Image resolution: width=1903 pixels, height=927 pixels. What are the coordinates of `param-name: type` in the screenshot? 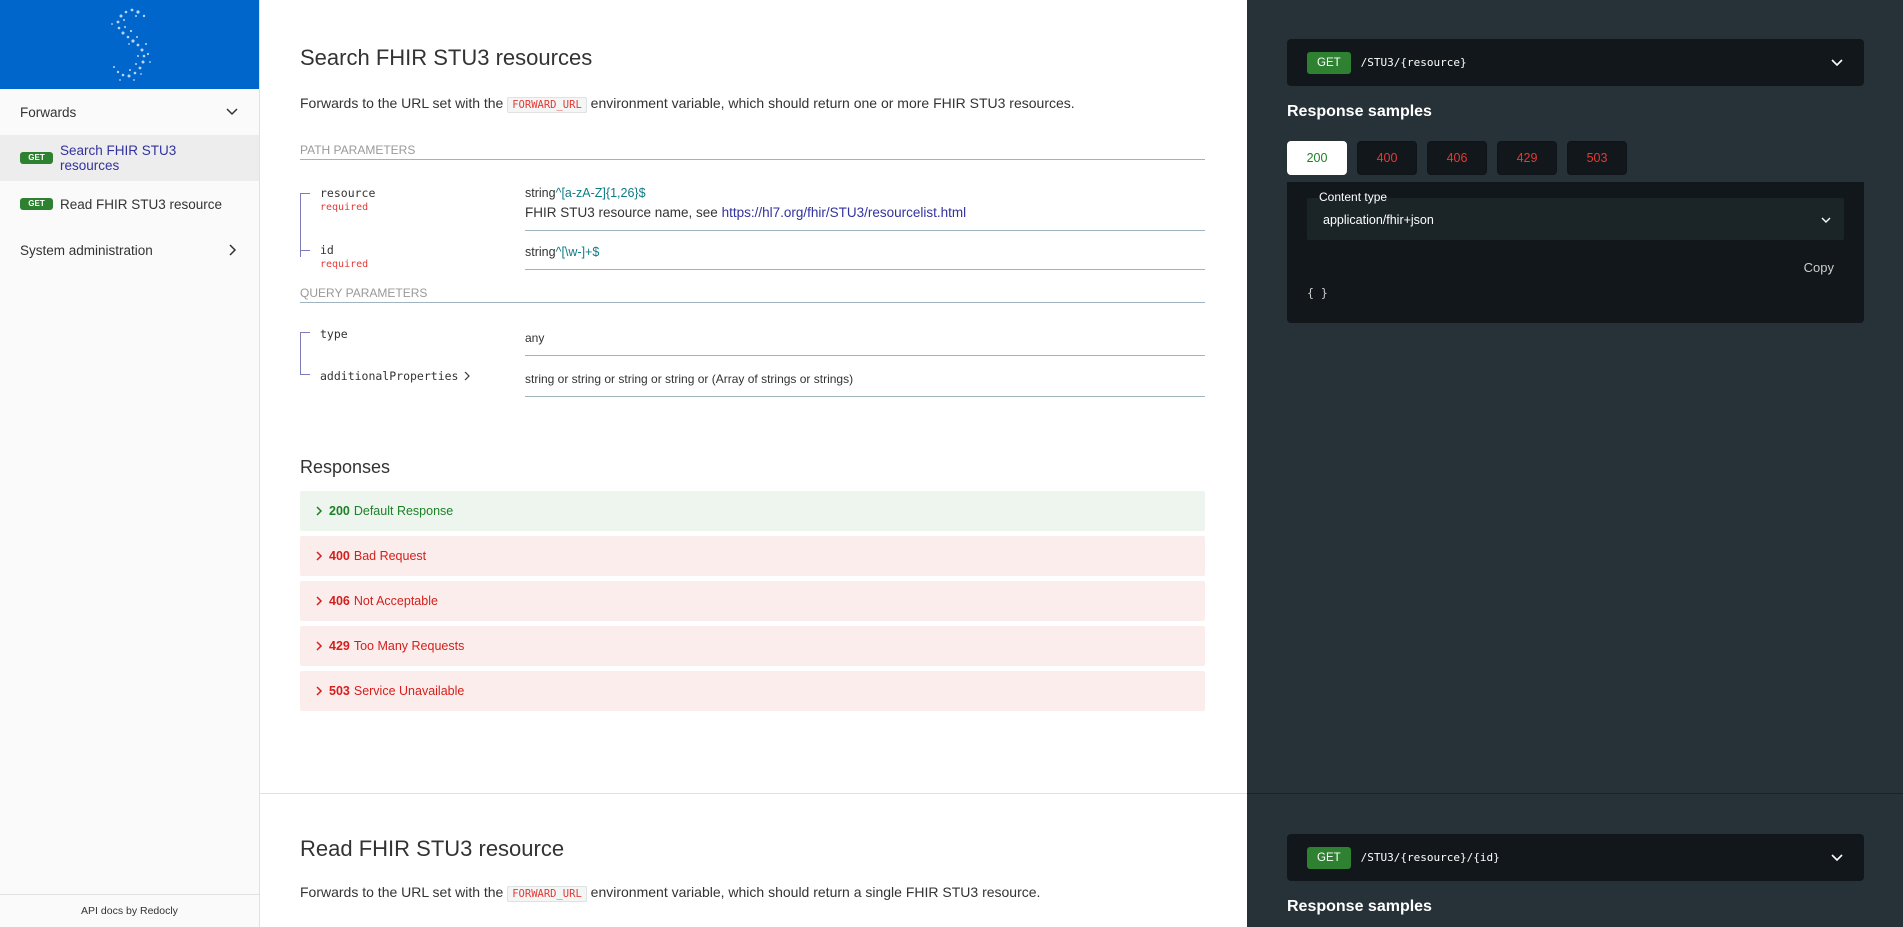 It's located at (334, 334).